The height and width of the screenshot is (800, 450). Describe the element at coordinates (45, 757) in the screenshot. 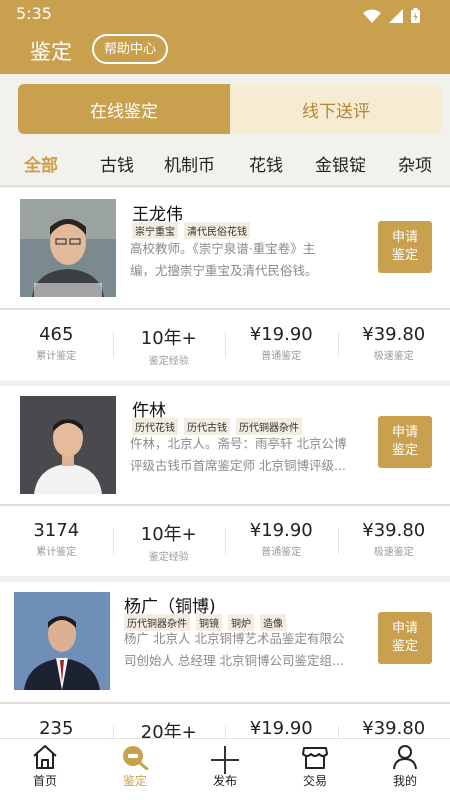

I see `home-icon` at that location.